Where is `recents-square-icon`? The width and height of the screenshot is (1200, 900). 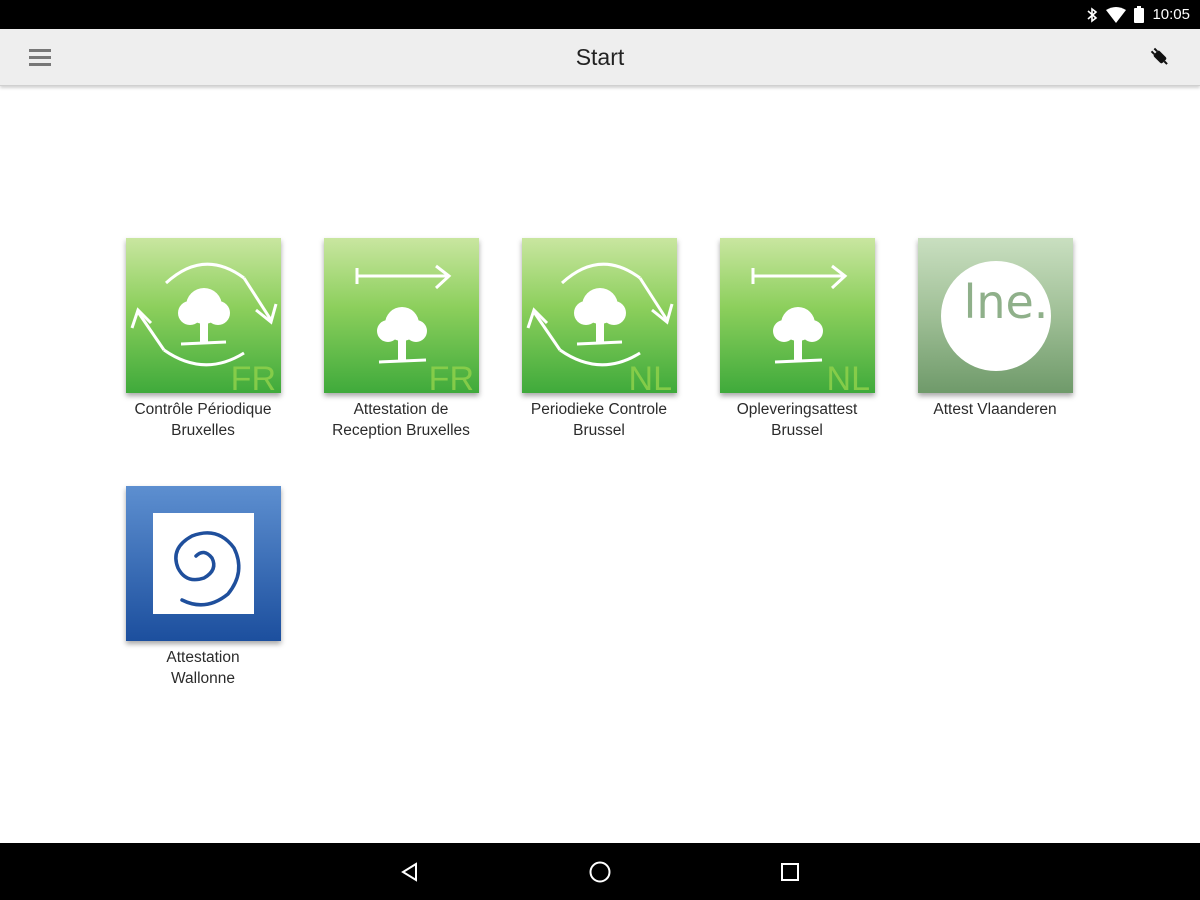 recents-square-icon is located at coordinates (790, 872).